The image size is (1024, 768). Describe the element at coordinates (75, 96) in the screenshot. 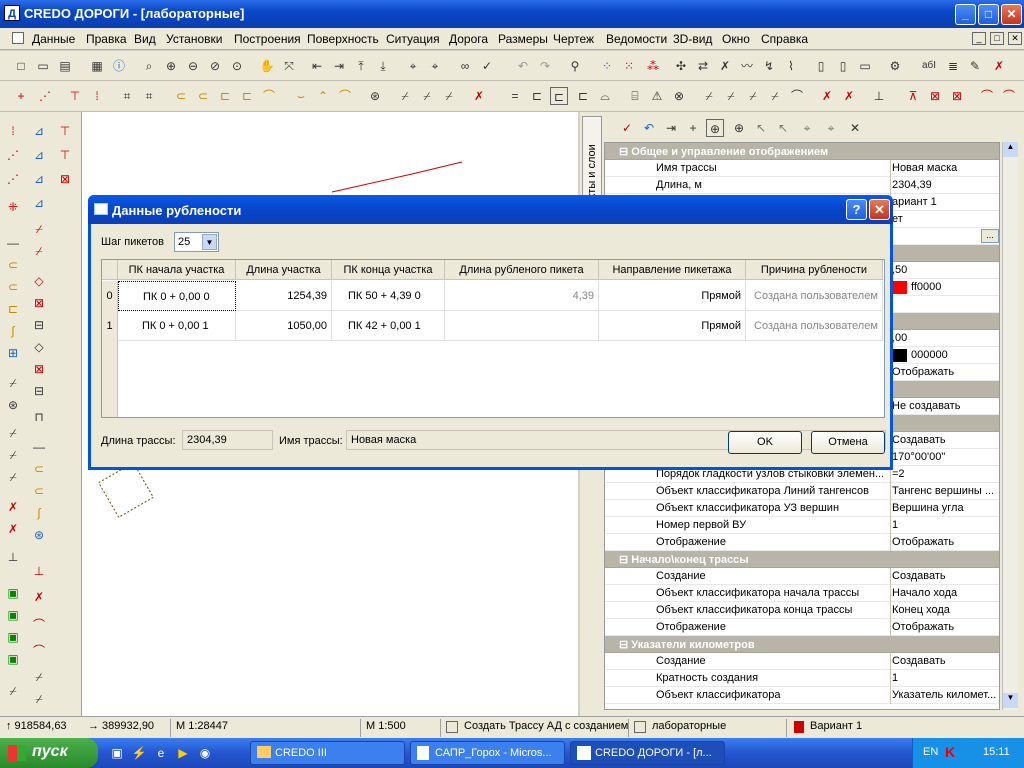

I see `point-table-icon: ⊤` at that location.